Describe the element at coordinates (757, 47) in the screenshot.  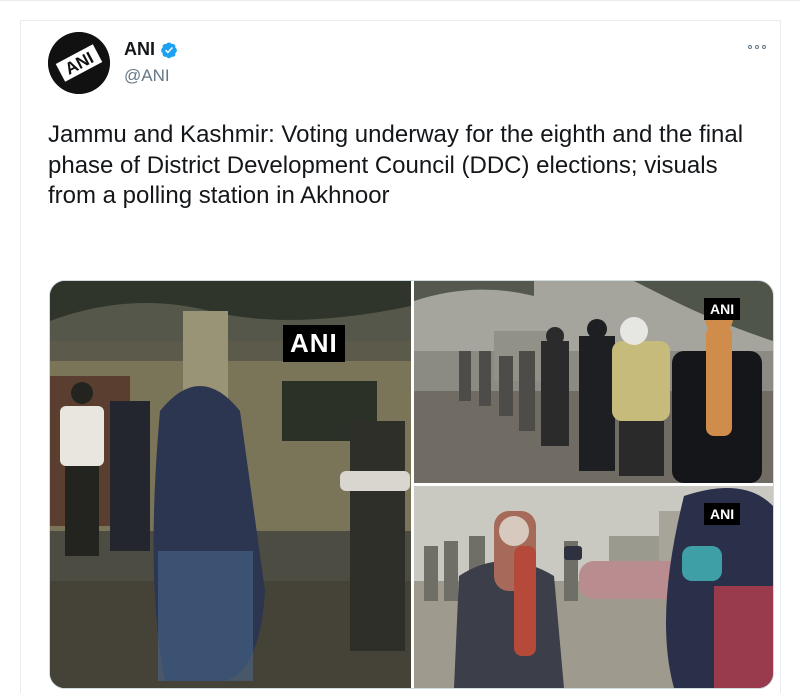
I see `more-options-icon` at that location.